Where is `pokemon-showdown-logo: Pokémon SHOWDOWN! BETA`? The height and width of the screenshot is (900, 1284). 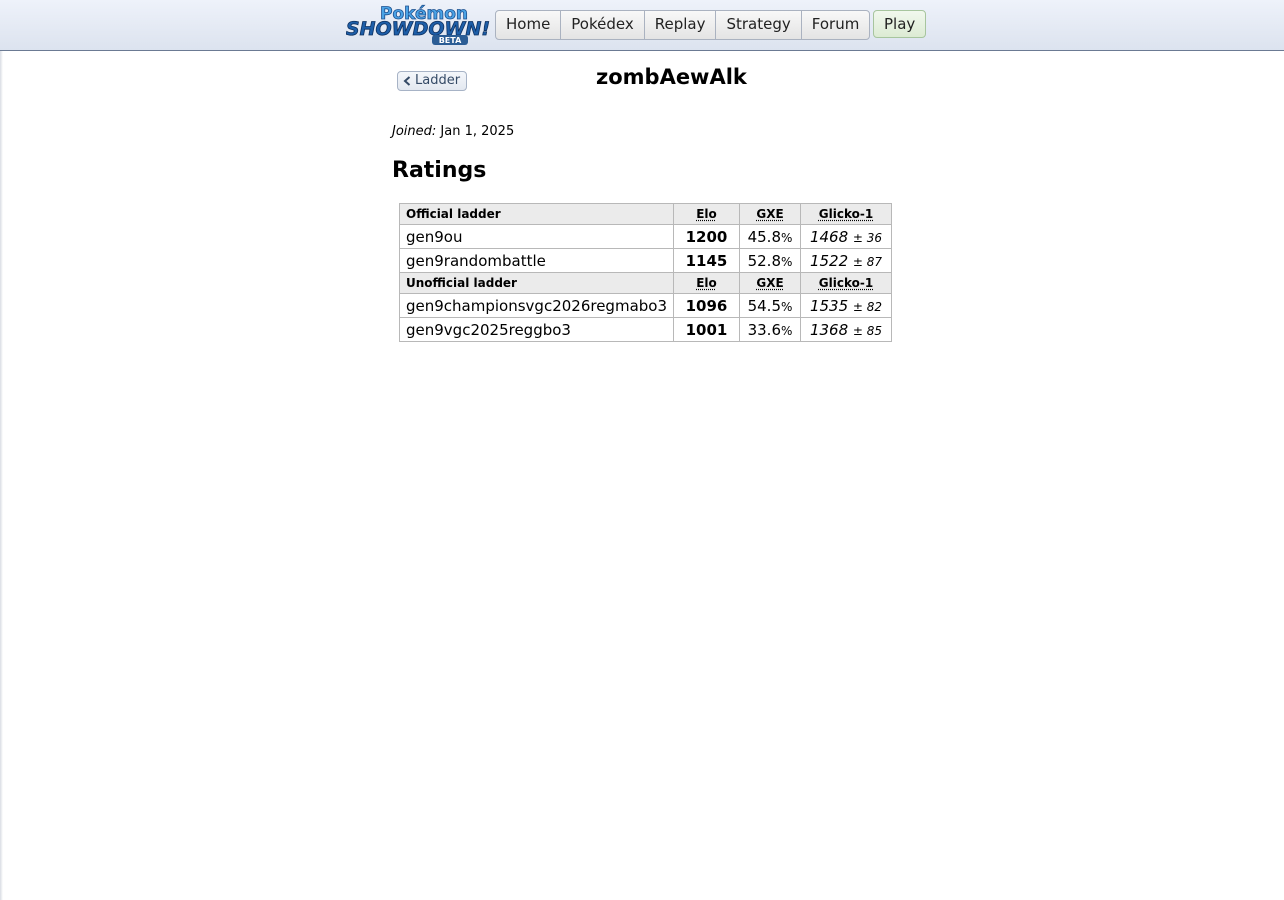 pokemon-showdown-logo: Pokémon SHOWDOWN! BETA is located at coordinates (419, 24).